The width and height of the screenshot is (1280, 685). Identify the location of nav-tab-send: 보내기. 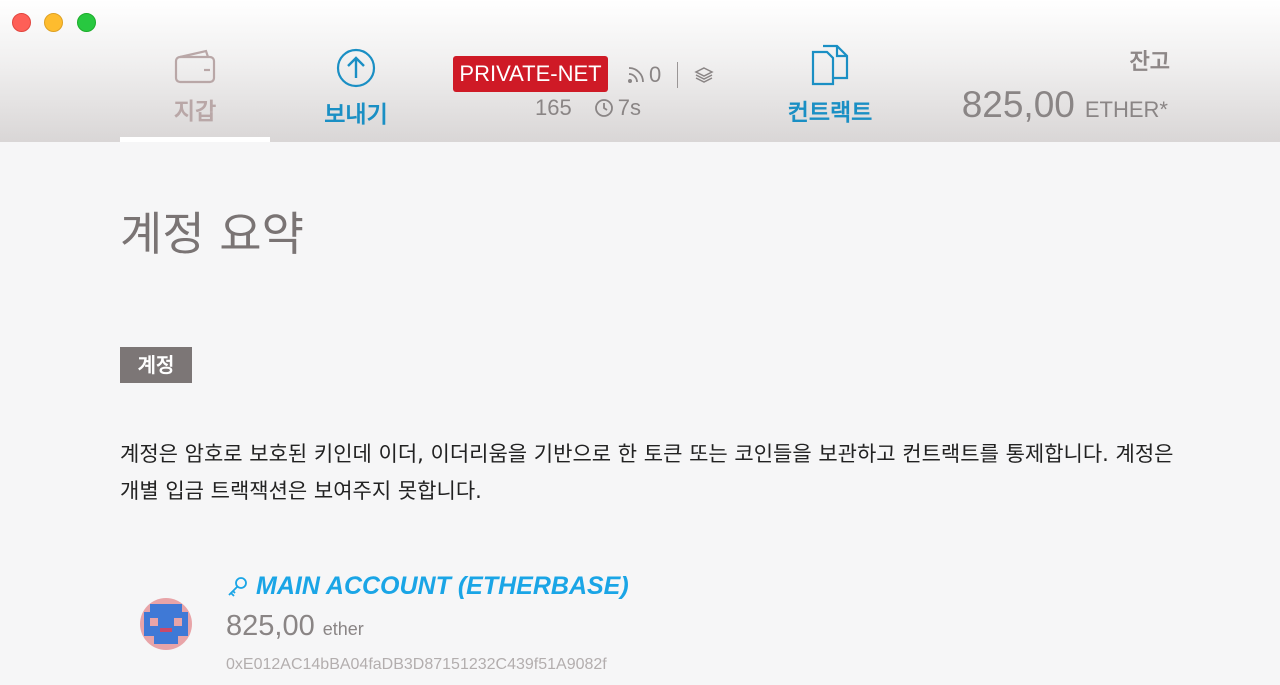
(356, 88).